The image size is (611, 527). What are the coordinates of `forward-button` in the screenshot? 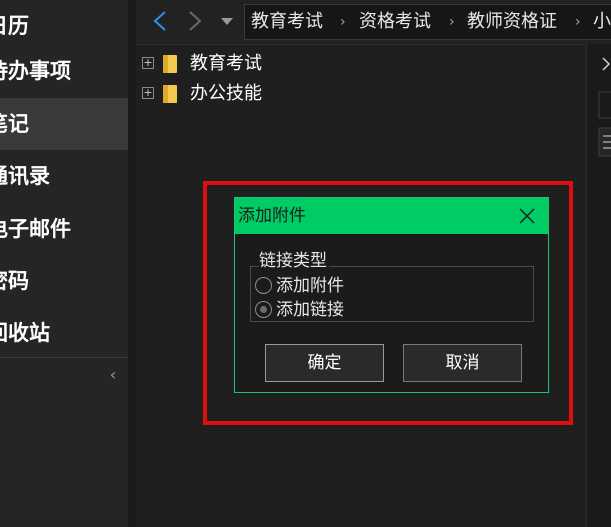 It's located at (195, 21).